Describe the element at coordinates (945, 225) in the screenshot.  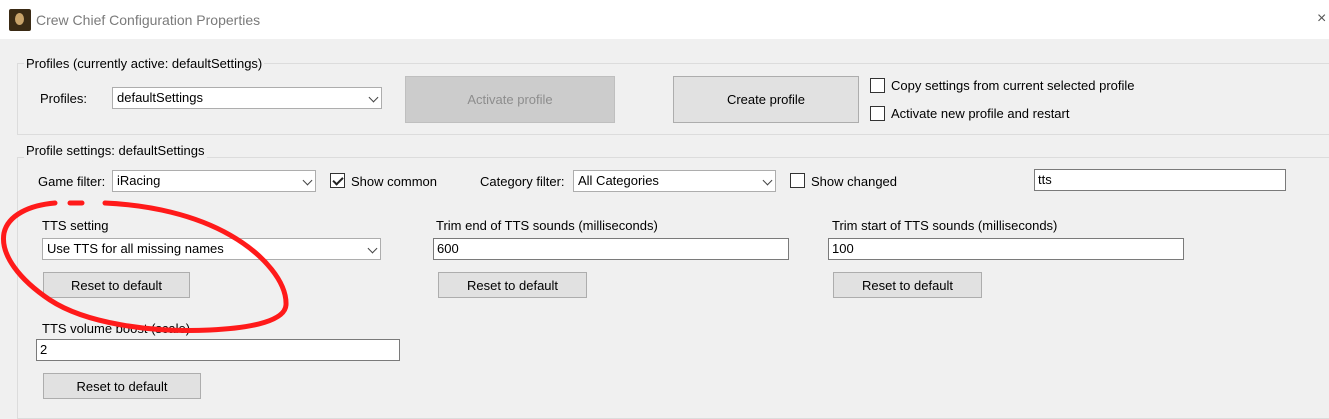
I see `trim-start-label: Trim start of TTS sounds (milliseconds)` at that location.